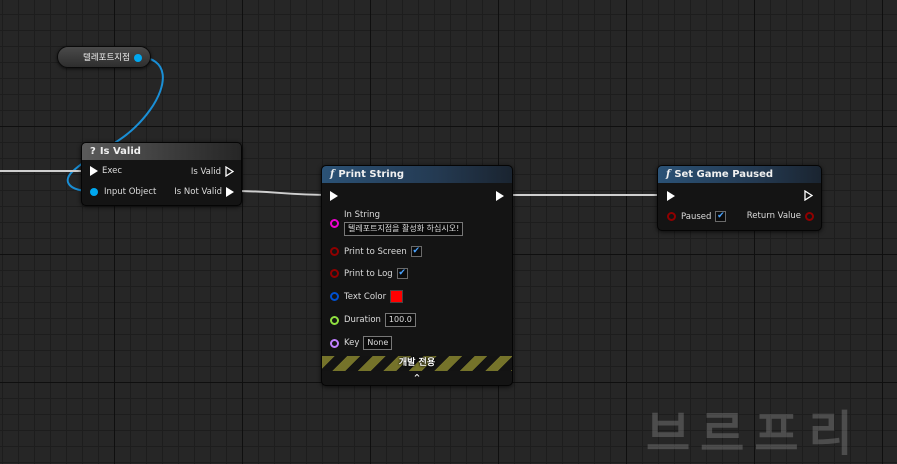 The width and height of the screenshot is (897, 464). Describe the element at coordinates (773, 216) in the screenshot. I see `return-value-label: Return Value` at that location.